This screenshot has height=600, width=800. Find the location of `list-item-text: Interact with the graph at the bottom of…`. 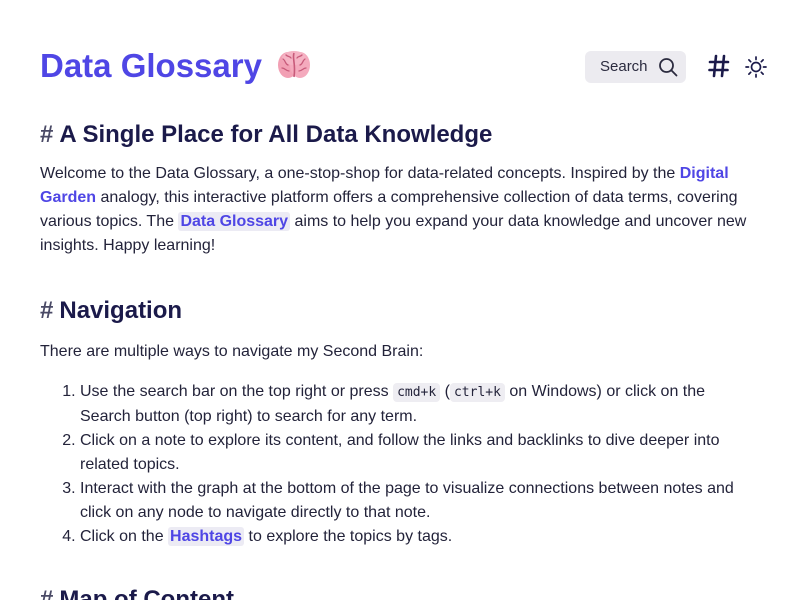

list-item-text: Interact with the graph at the bottom of… is located at coordinates (407, 500).